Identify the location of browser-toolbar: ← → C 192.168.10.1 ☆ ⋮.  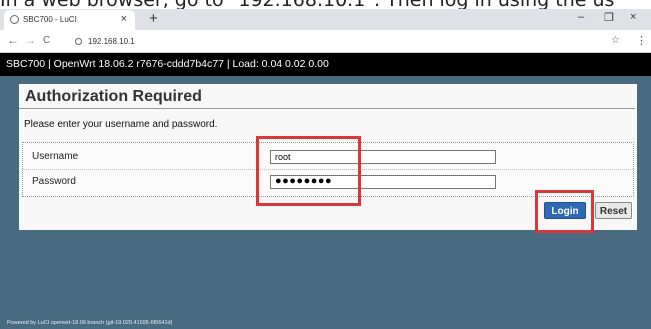
(325, 41).